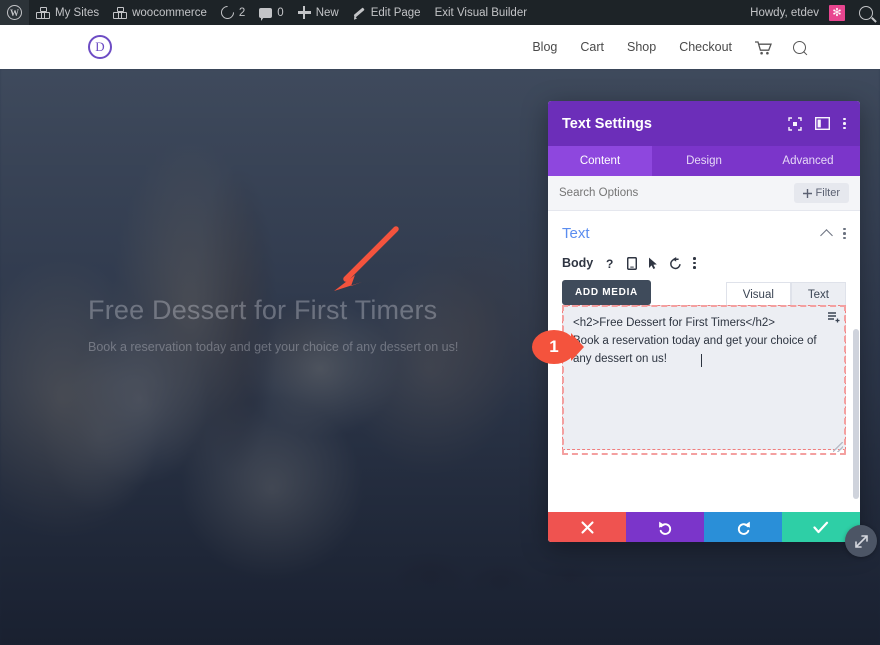 The width and height of the screenshot is (880, 645). What do you see at coordinates (544, 47) in the screenshot?
I see `nav-item-blog: Blog` at bounding box center [544, 47].